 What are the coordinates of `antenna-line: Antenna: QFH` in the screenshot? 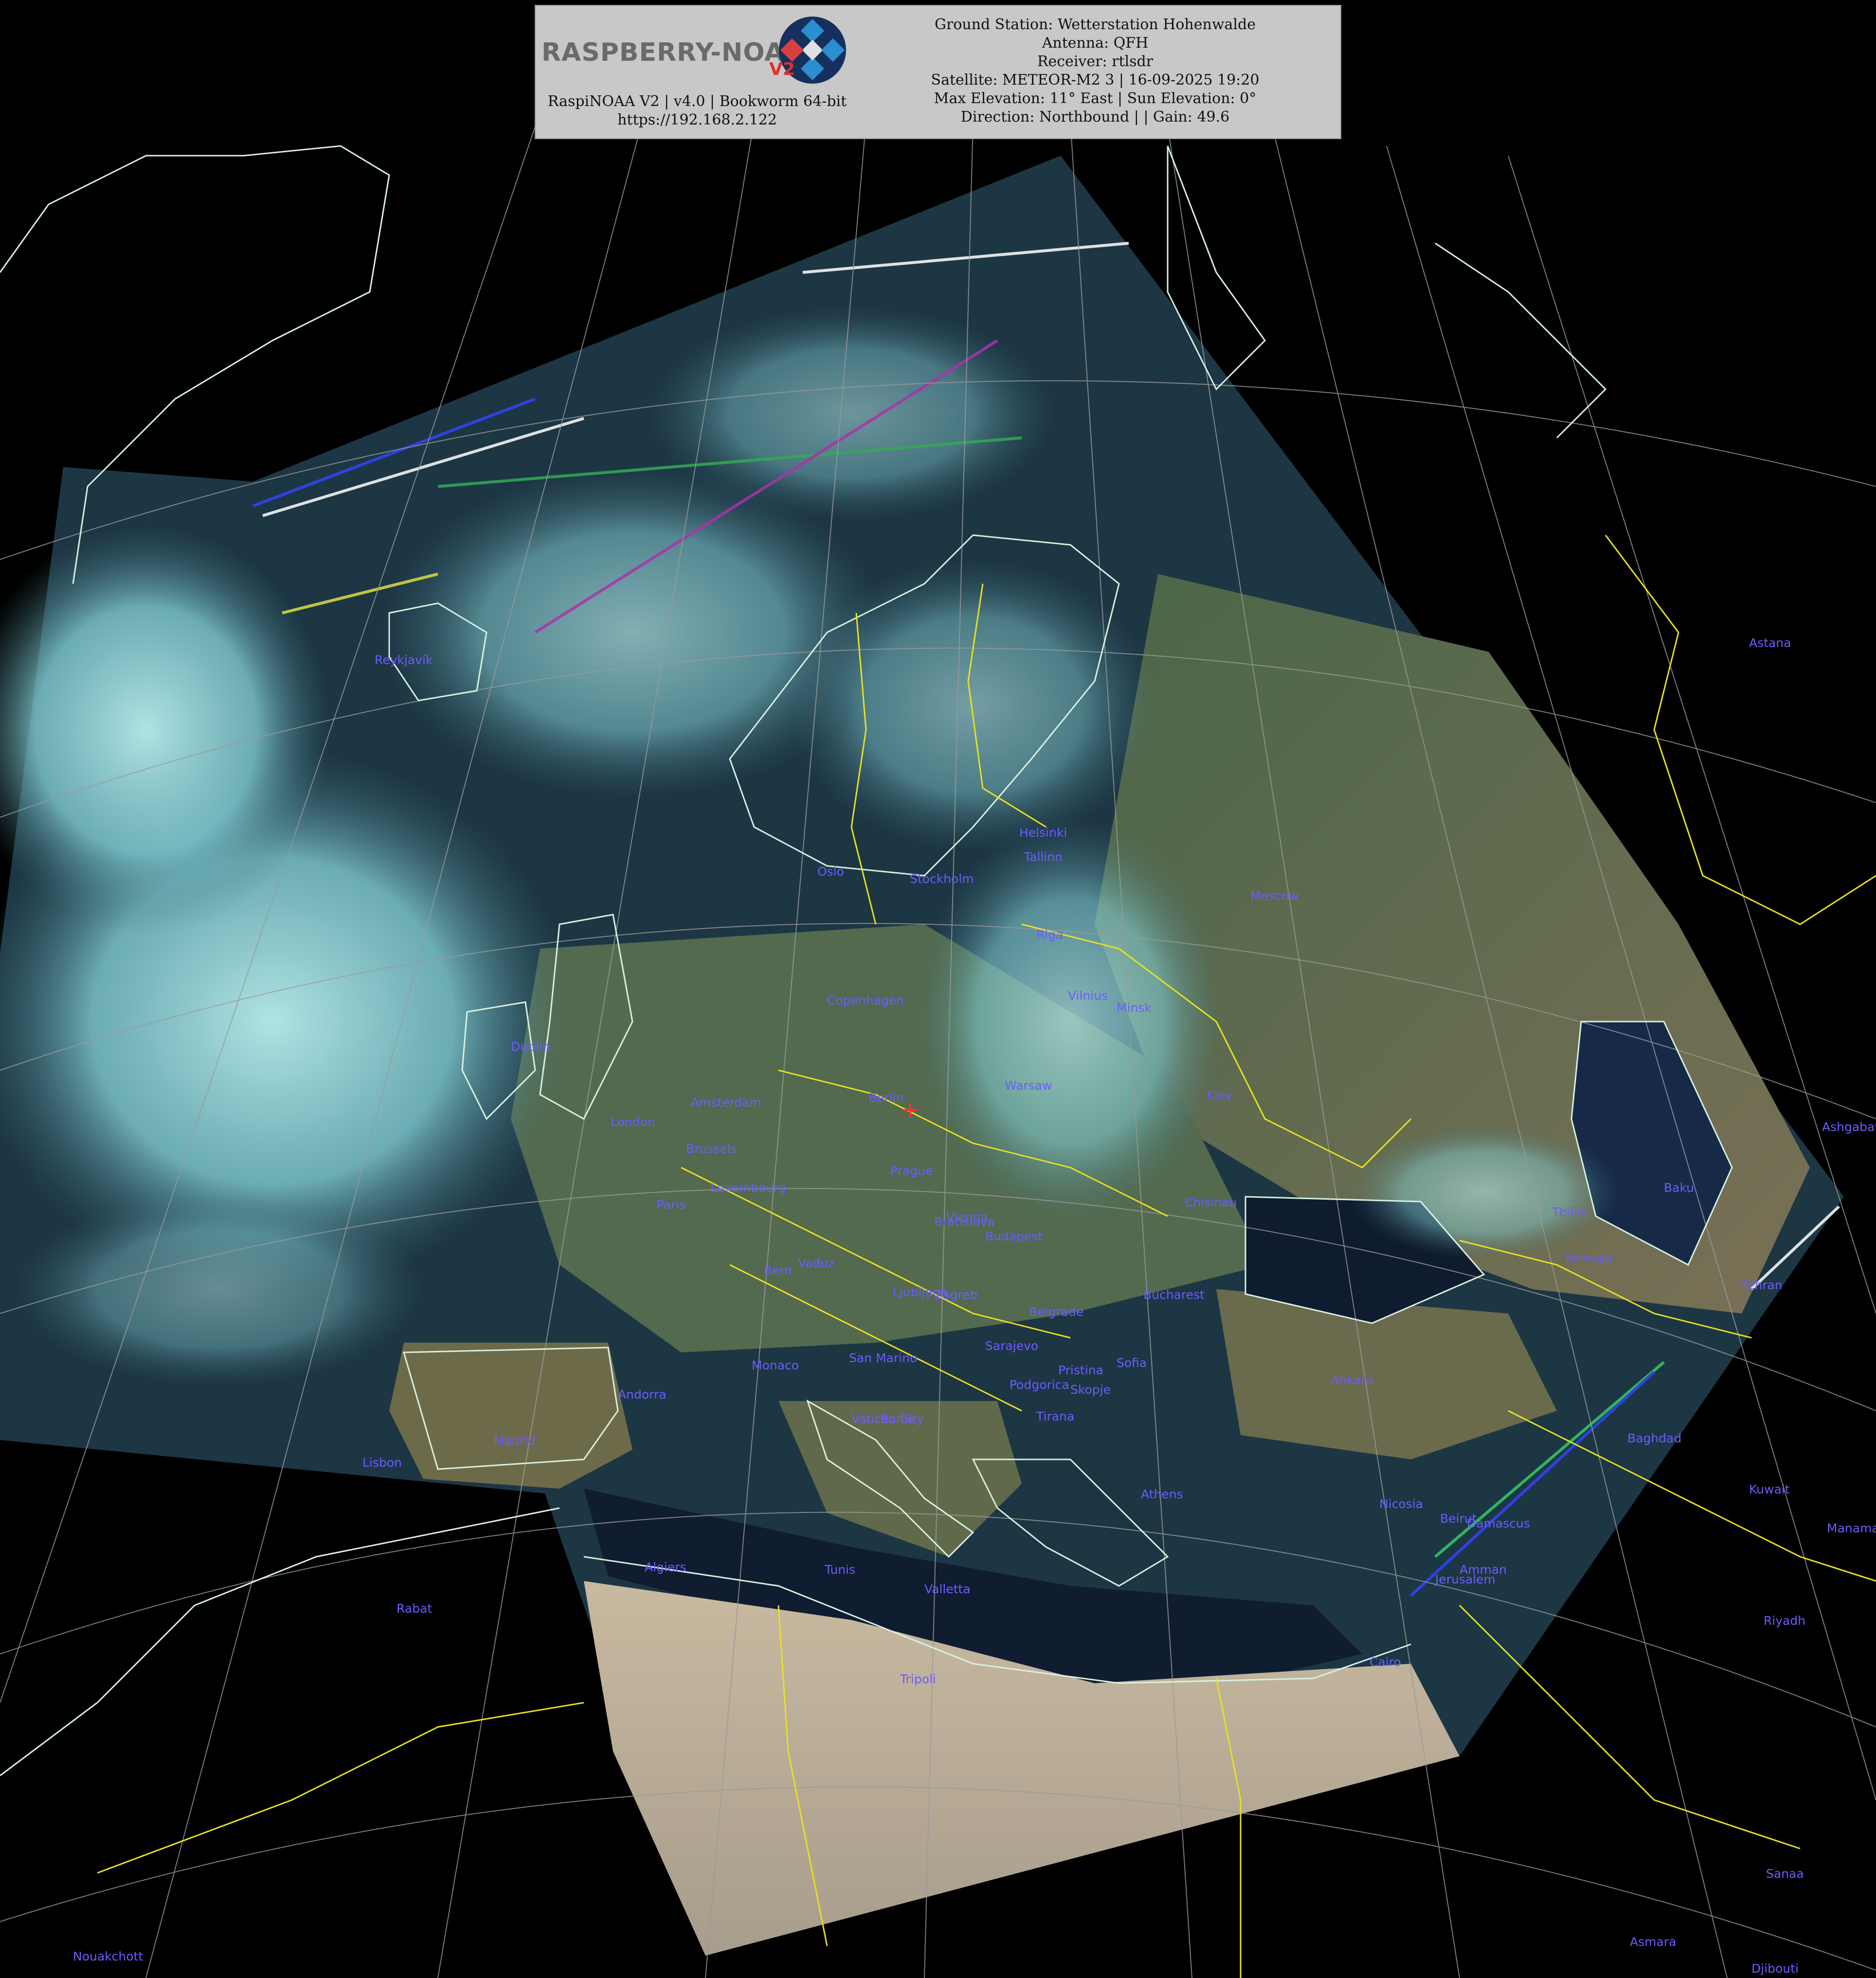 It's located at (1095, 43).